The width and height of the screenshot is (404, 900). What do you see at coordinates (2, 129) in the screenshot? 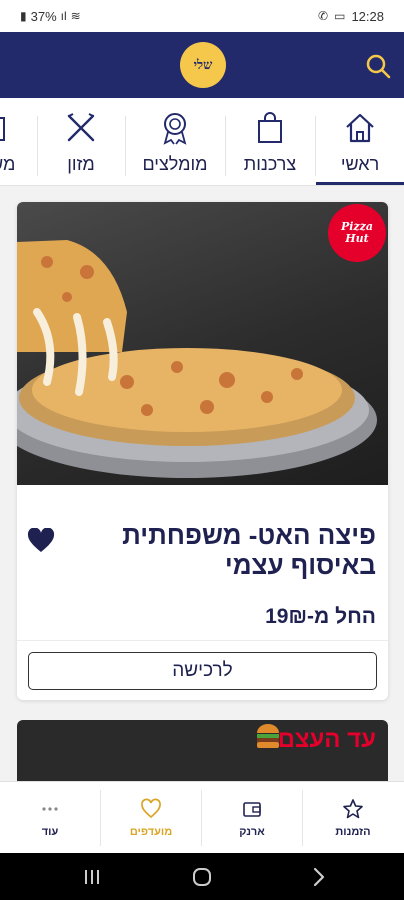
I see `more-category-icon` at bounding box center [2, 129].